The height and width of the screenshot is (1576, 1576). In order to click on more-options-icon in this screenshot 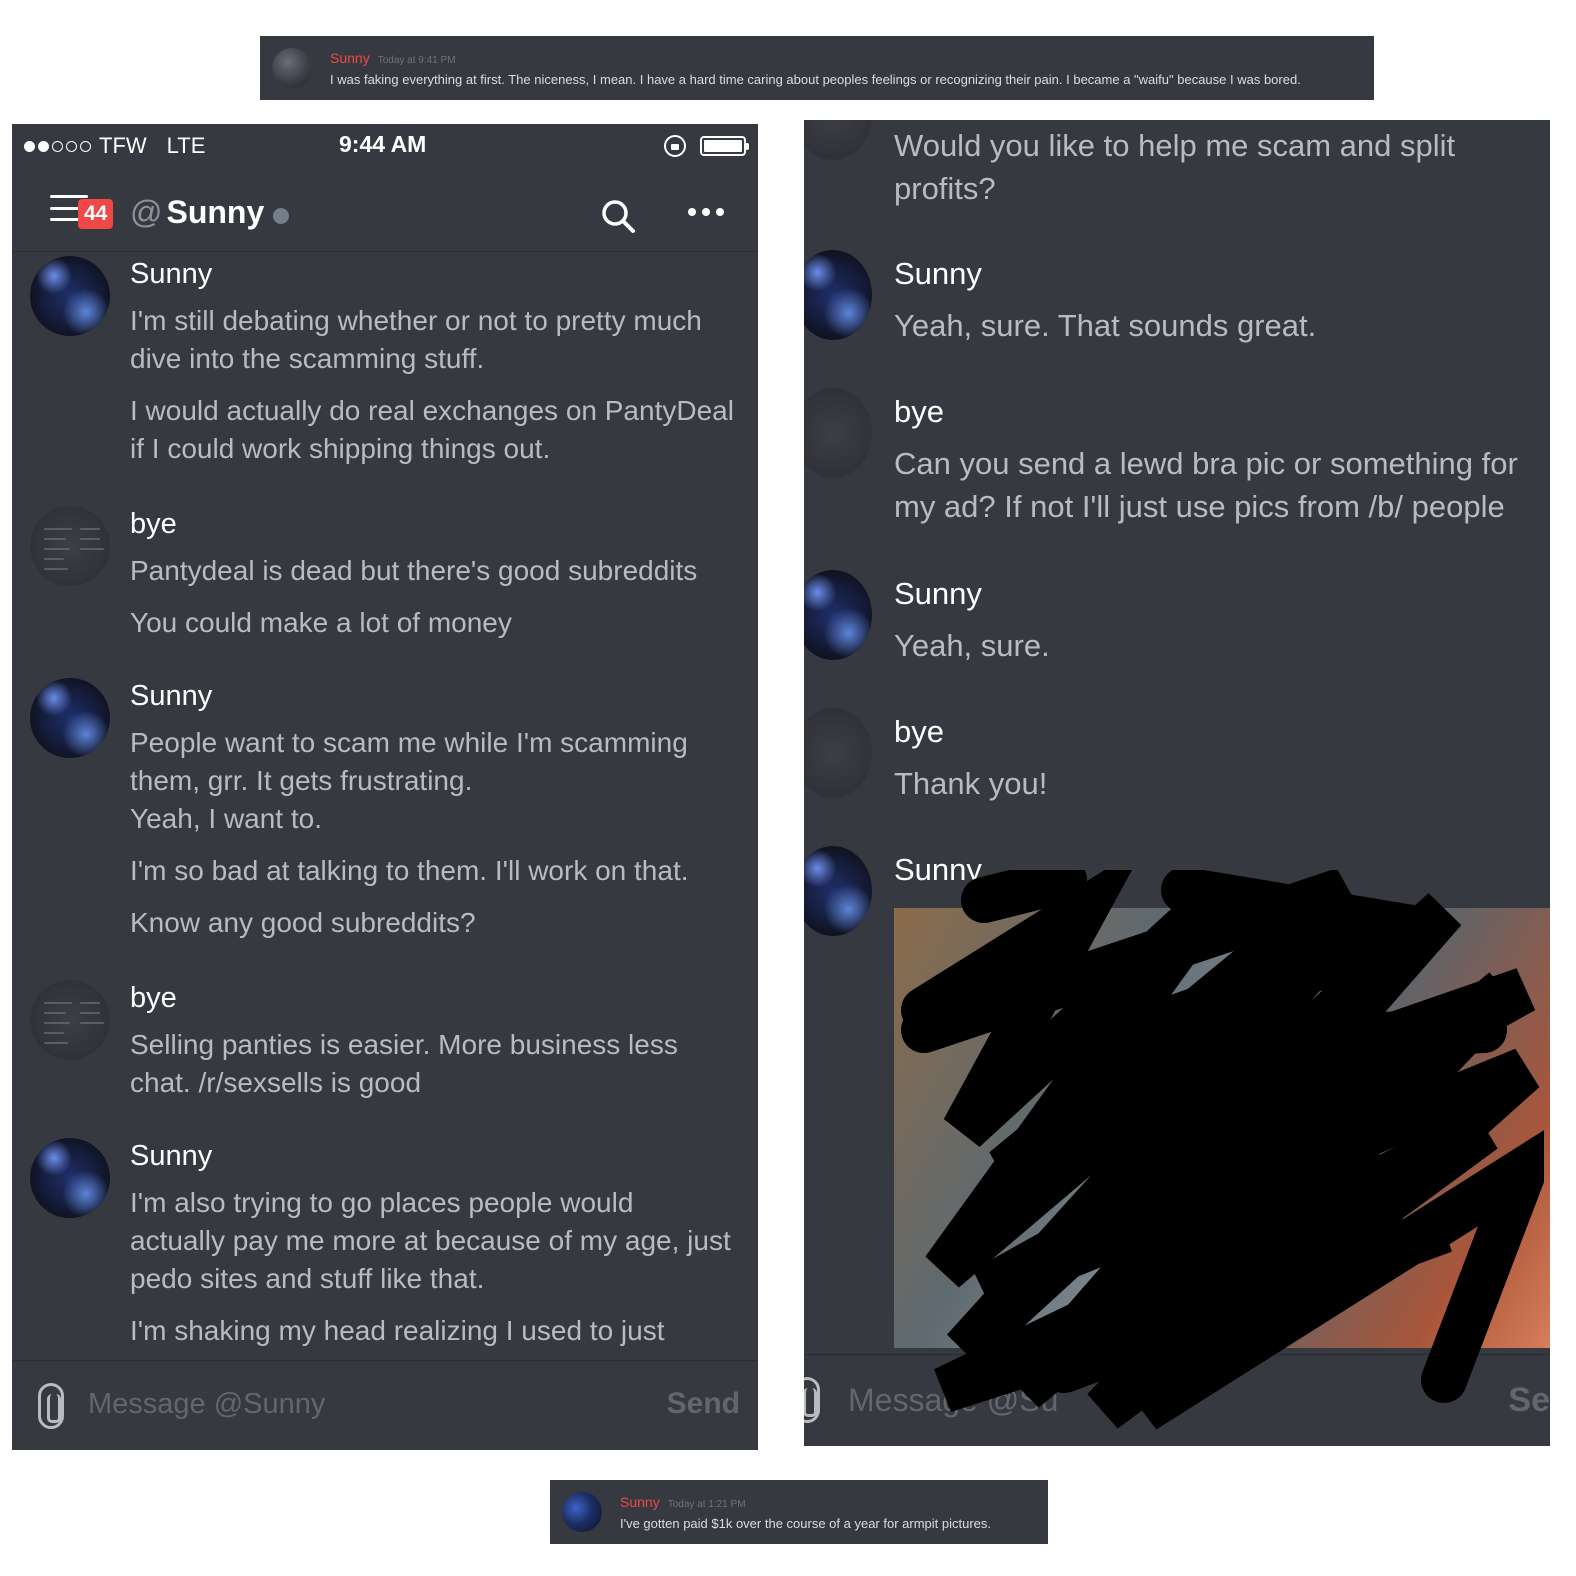, I will do `click(706, 213)`.